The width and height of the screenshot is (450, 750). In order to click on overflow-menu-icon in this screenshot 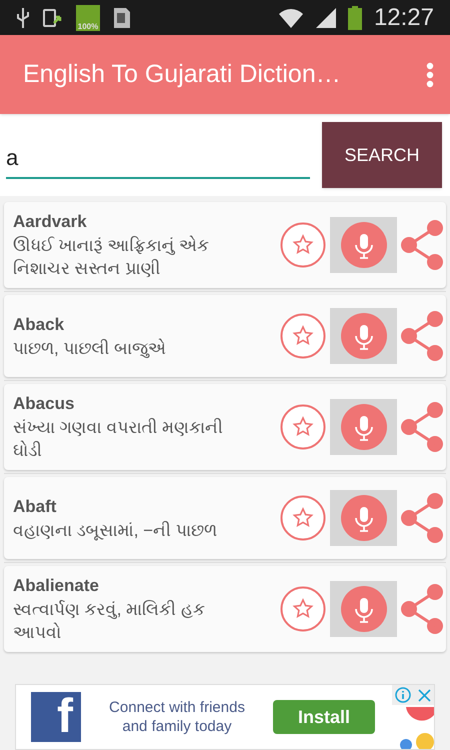, I will do `click(430, 75)`.